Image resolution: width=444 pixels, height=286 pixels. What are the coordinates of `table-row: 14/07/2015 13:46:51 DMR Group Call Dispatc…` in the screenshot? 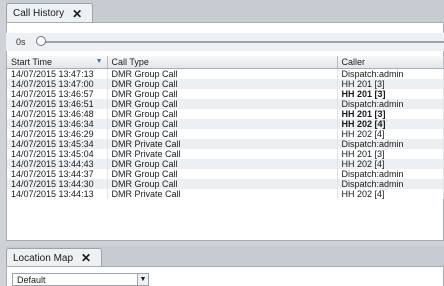 It's located at (225, 104).